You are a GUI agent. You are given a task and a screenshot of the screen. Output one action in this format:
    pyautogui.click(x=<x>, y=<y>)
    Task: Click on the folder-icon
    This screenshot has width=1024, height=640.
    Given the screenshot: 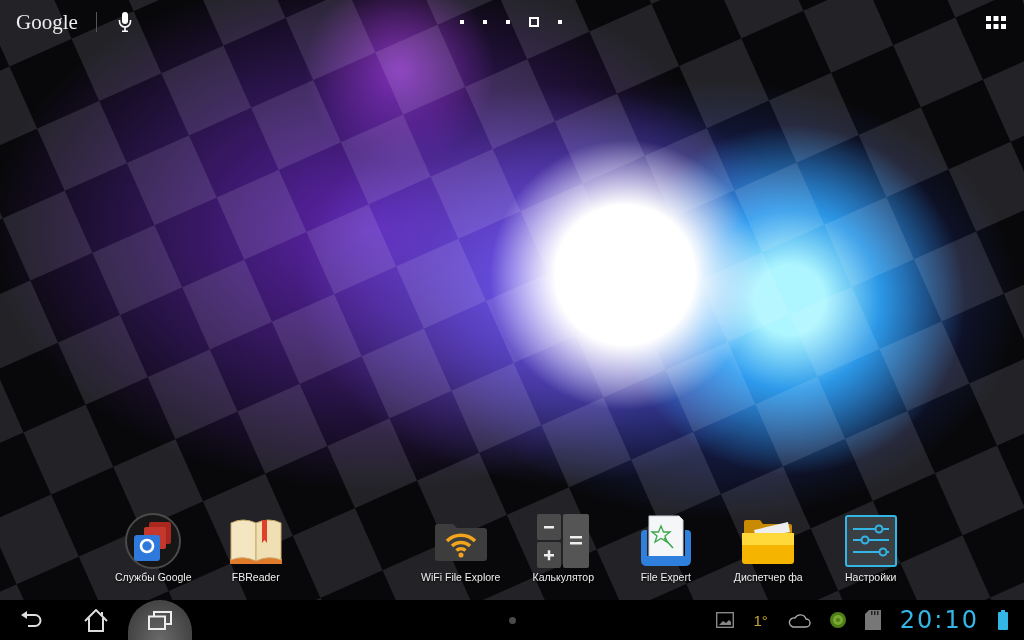 What is the action you would take?
    pyautogui.click(x=768, y=541)
    